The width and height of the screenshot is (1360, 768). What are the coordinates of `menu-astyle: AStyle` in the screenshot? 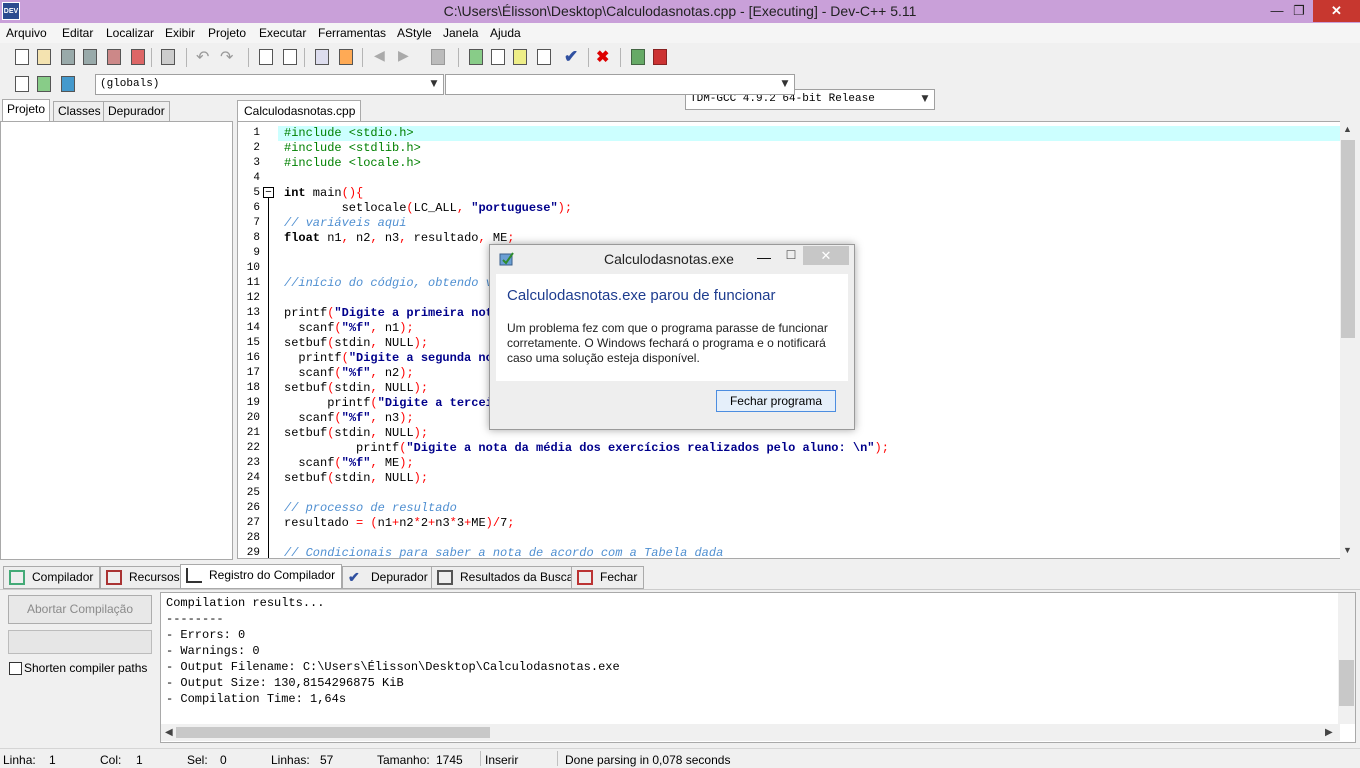 It's located at (414, 33).